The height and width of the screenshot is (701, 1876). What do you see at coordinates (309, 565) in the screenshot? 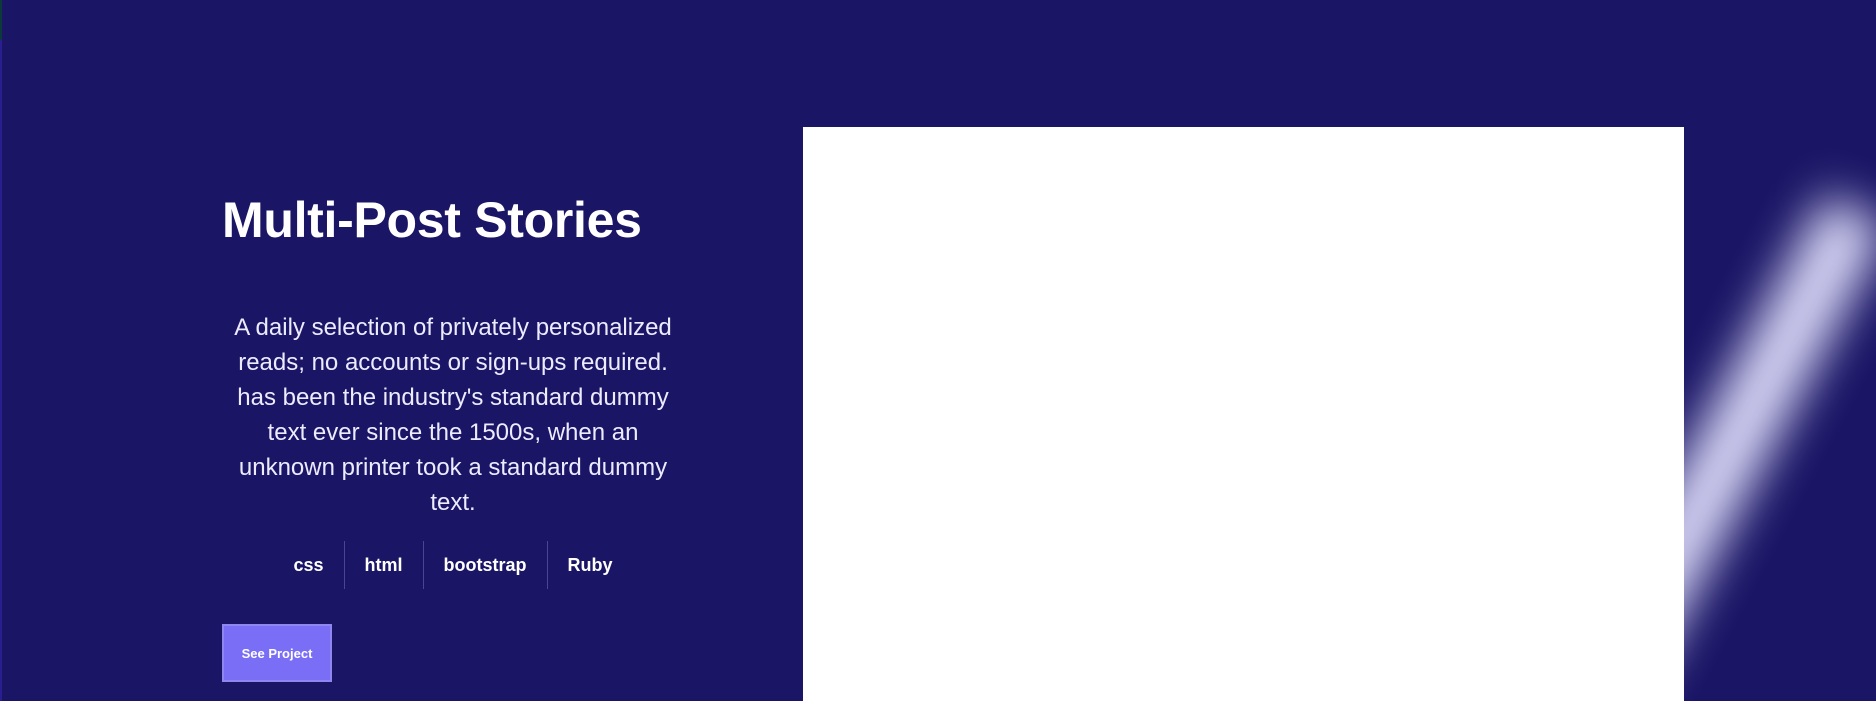
I see `tech-tag: css` at bounding box center [309, 565].